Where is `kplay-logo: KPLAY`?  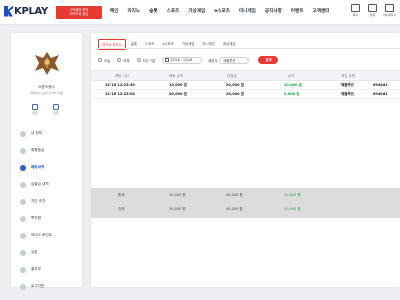 kplay-logo: KPLAY is located at coordinates (26, 11).